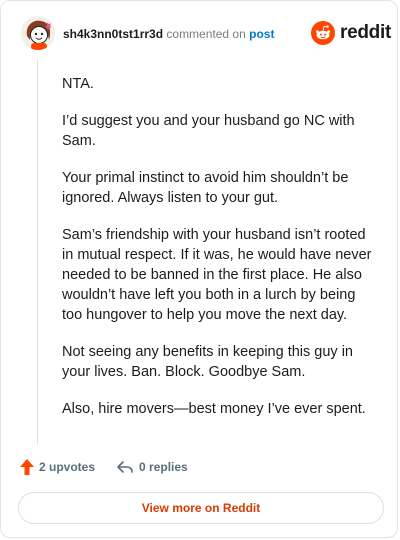 The image size is (400, 540). What do you see at coordinates (201, 508) in the screenshot?
I see `view-more-button: View more on Reddit` at bounding box center [201, 508].